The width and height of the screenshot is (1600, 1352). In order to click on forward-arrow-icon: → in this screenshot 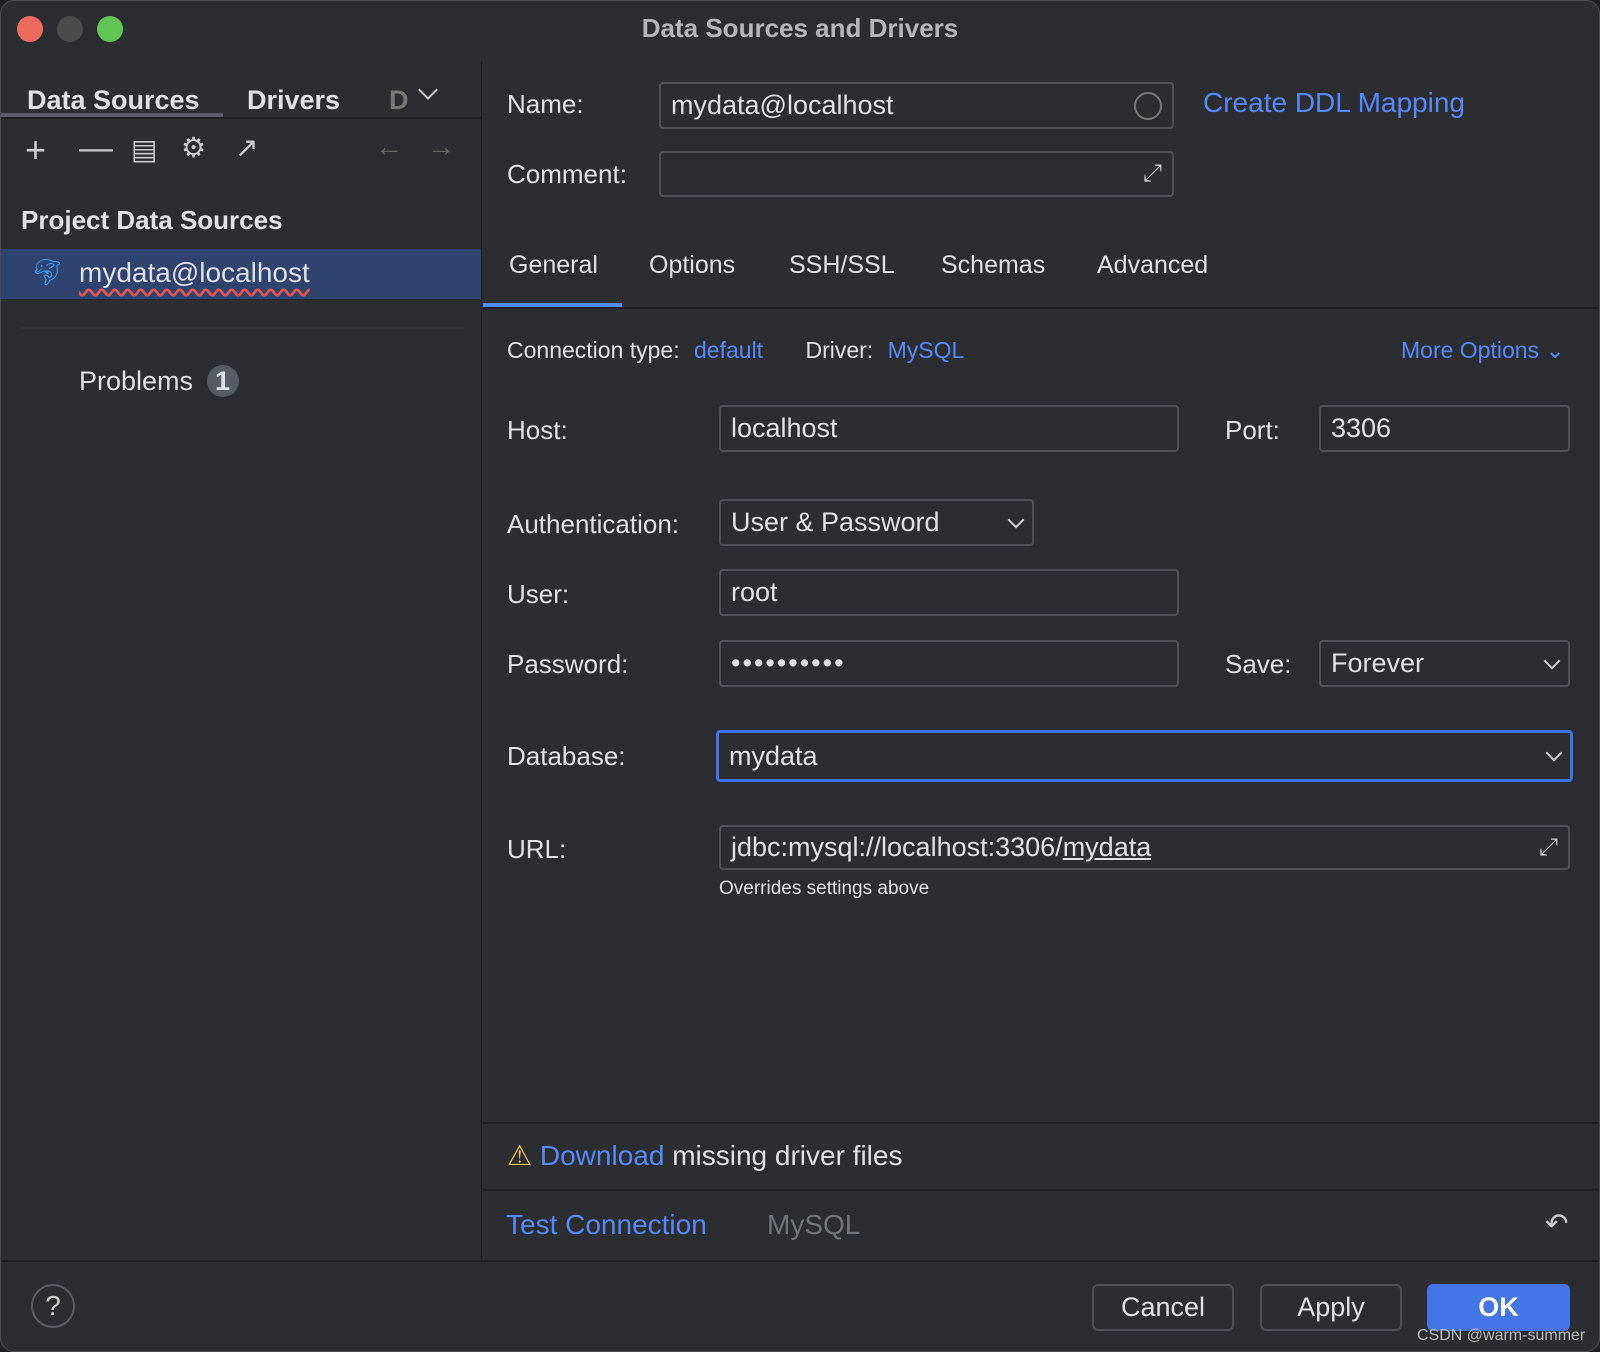, I will do `click(441, 147)`.